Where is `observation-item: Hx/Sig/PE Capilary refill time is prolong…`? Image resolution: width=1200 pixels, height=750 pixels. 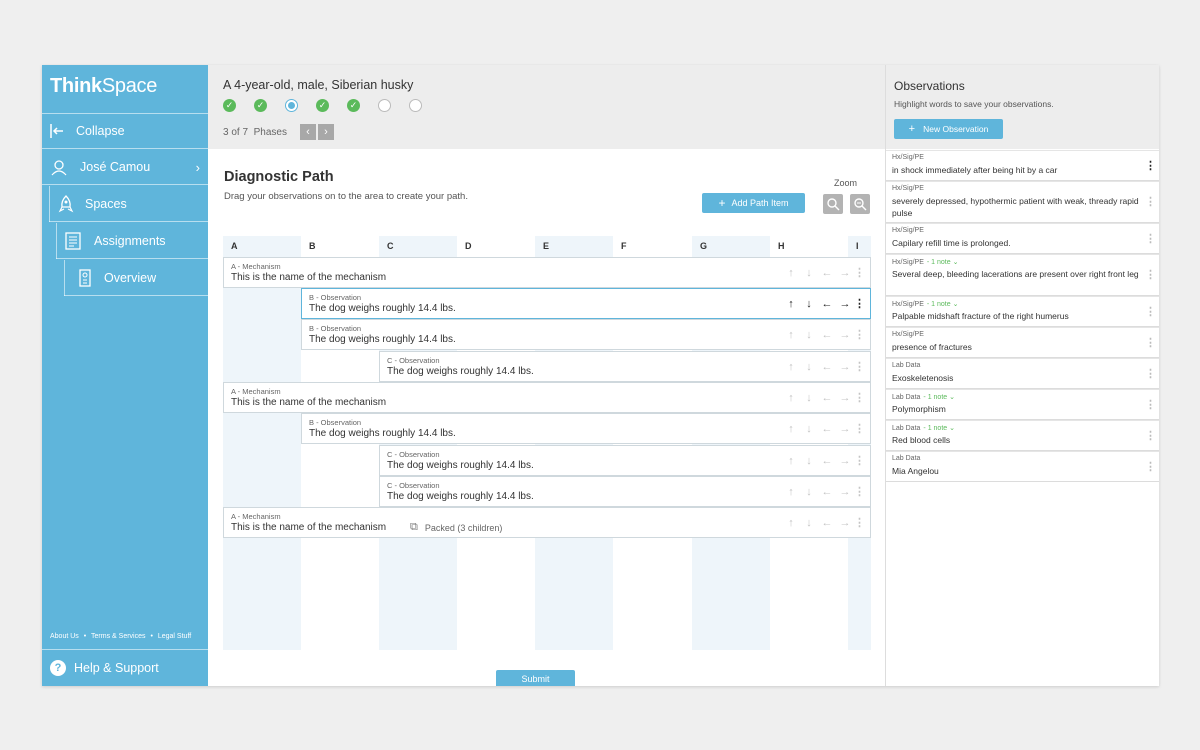 observation-item: Hx/Sig/PE Capilary refill time is prolong… is located at coordinates (1022, 238).